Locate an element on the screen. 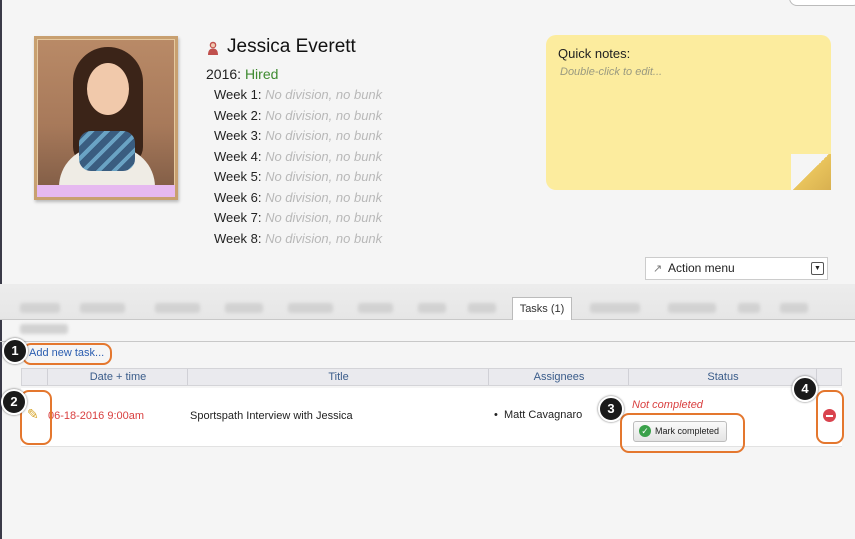  photo-face is located at coordinates (108, 89).